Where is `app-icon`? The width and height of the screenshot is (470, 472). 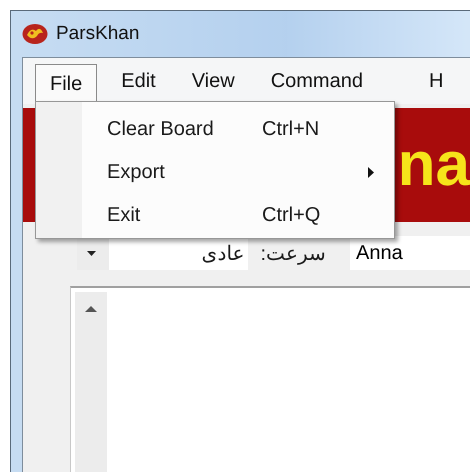 app-icon is located at coordinates (35, 34).